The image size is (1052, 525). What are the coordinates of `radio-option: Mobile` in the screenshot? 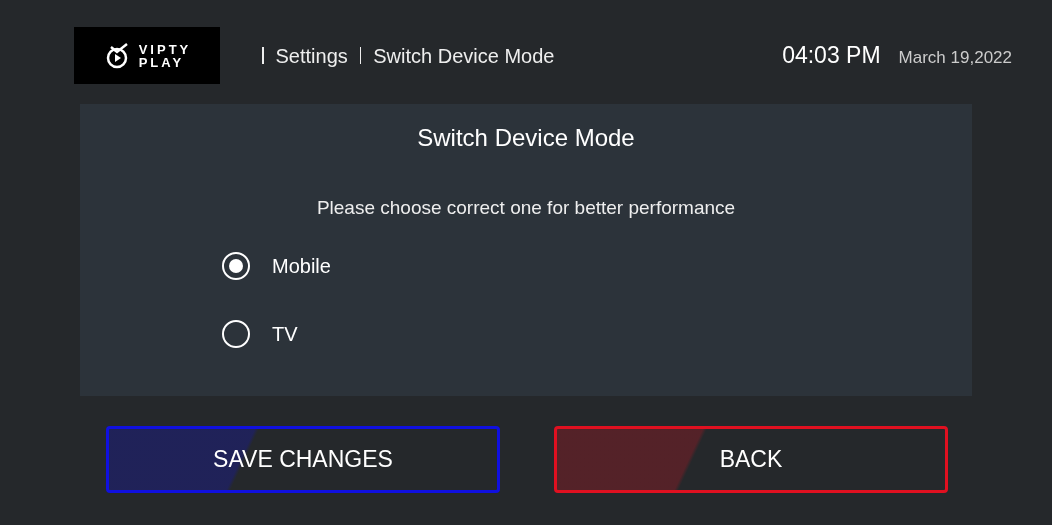 It's located at (276, 265).